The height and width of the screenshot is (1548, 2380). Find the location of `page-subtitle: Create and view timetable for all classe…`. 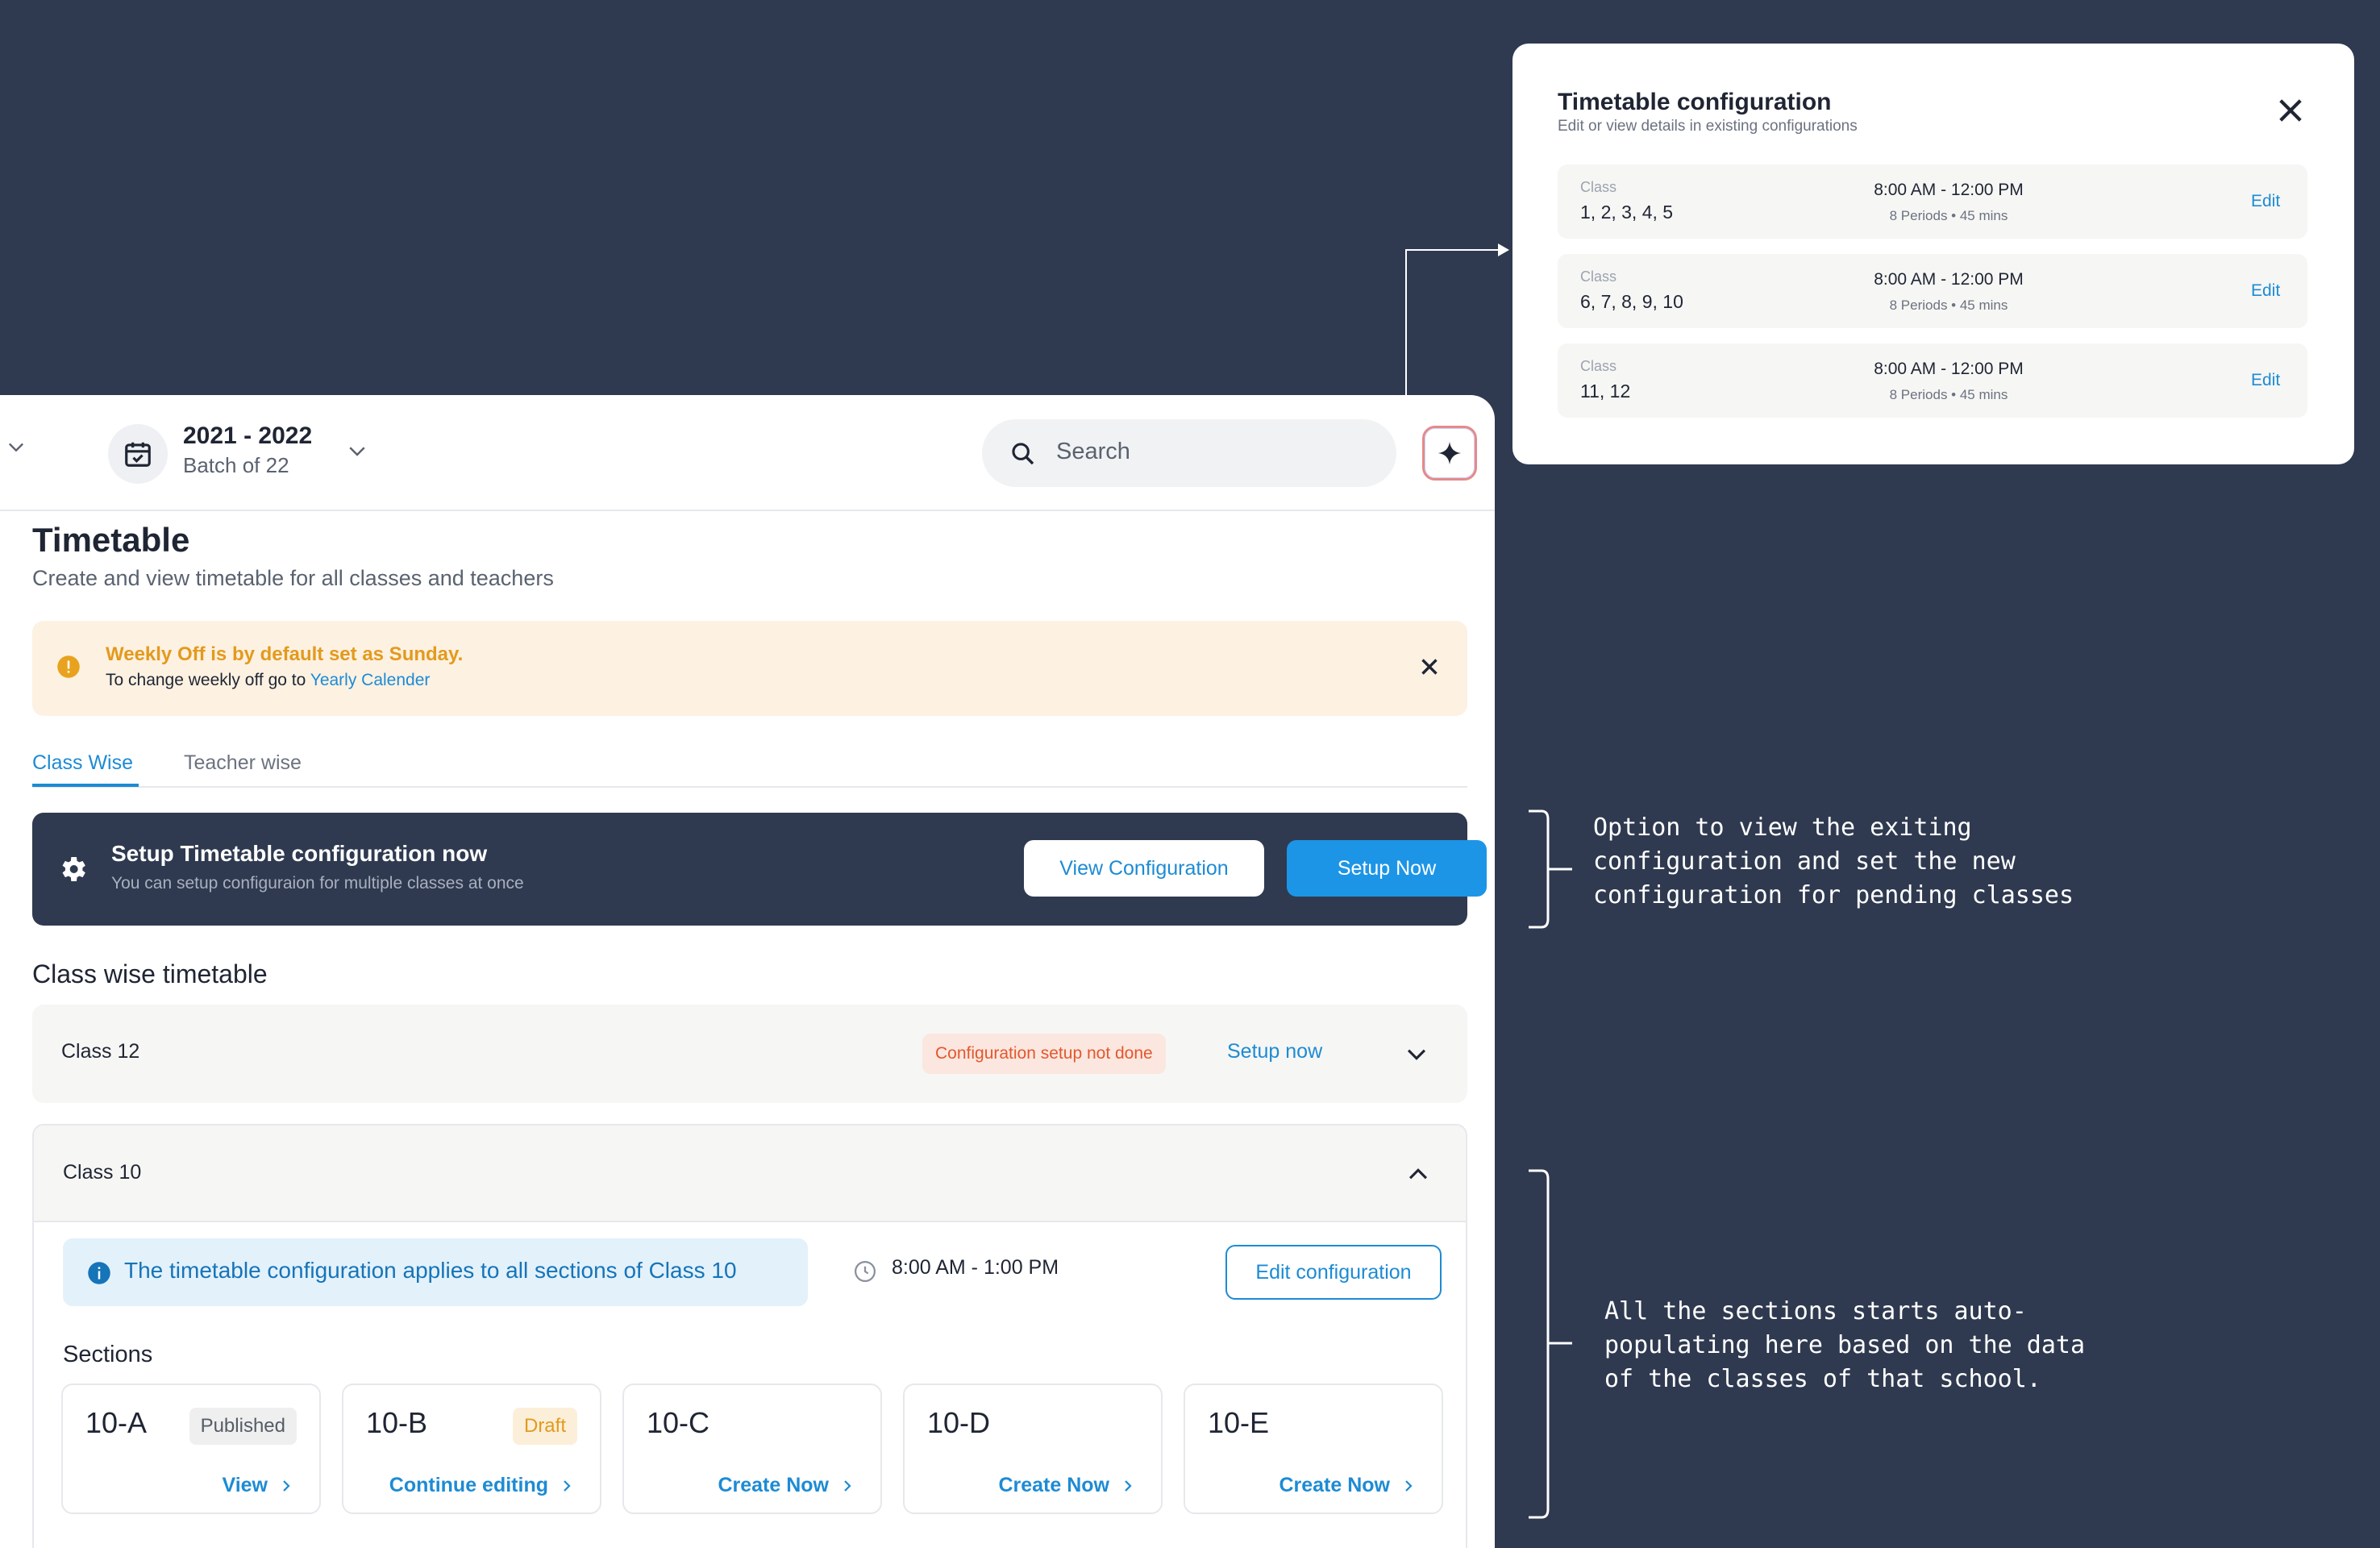

page-subtitle: Create and view timetable for all classe… is located at coordinates (293, 578).